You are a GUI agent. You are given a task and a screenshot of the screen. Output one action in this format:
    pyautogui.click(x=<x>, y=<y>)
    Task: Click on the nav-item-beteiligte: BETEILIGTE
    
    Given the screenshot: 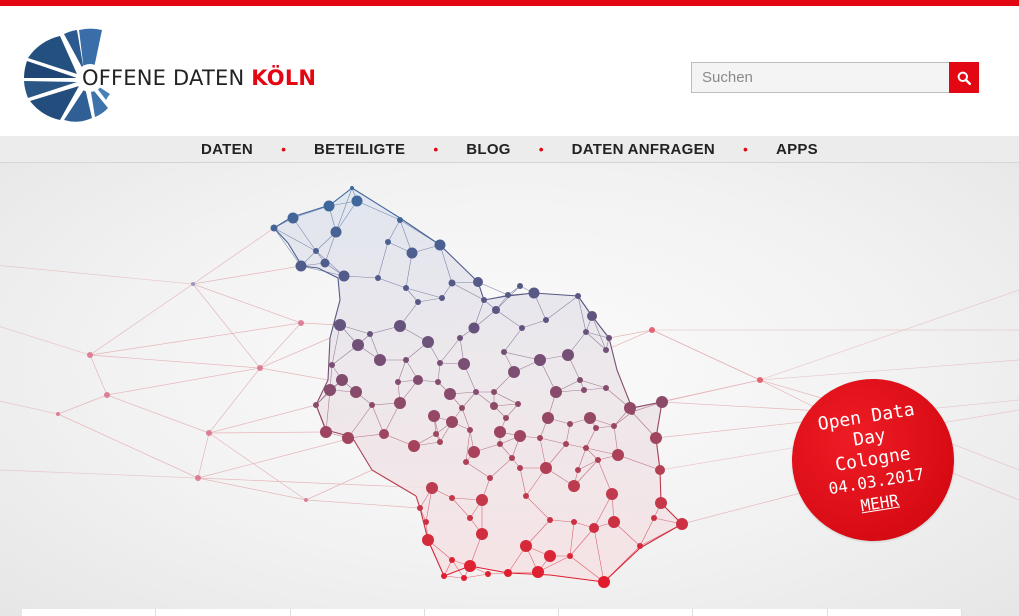 What is the action you would take?
    pyautogui.click(x=359, y=149)
    